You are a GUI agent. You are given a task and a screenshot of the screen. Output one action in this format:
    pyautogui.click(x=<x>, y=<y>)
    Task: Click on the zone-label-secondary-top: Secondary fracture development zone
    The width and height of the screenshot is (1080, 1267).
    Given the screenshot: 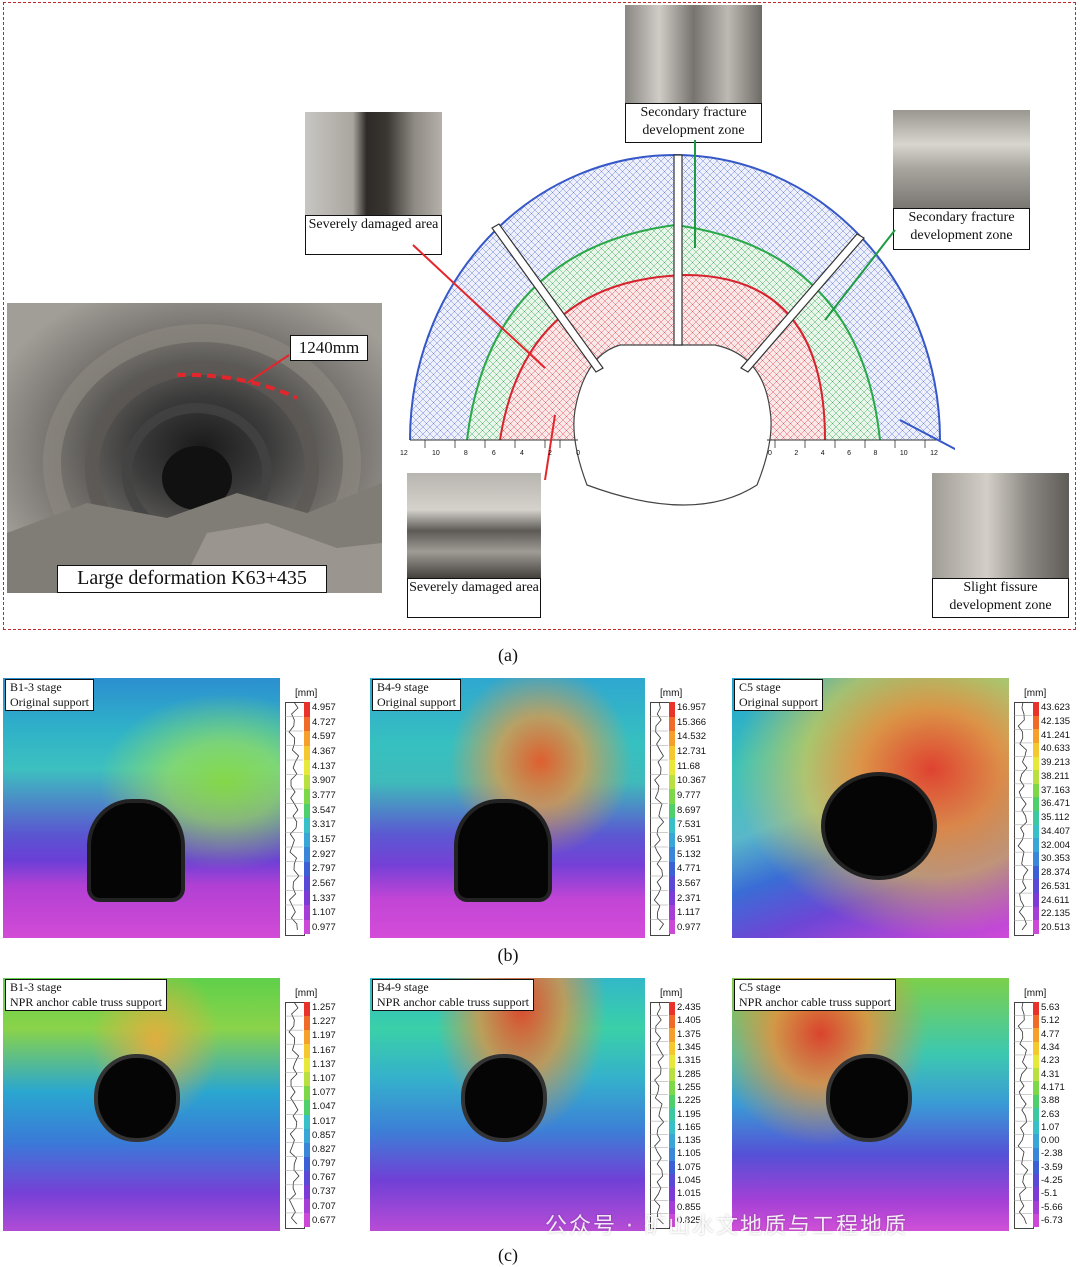 What is the action you would take?
    pyautogui.click(x=693, y=123)
    